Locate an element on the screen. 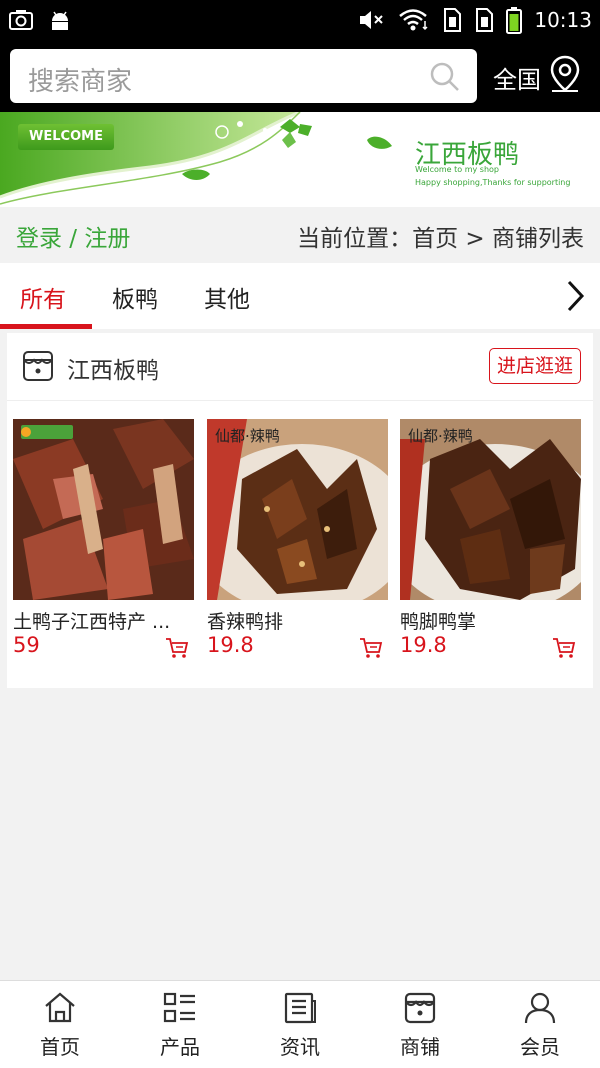  nav-label: 资讯 is located at coordinates (300, 1047).